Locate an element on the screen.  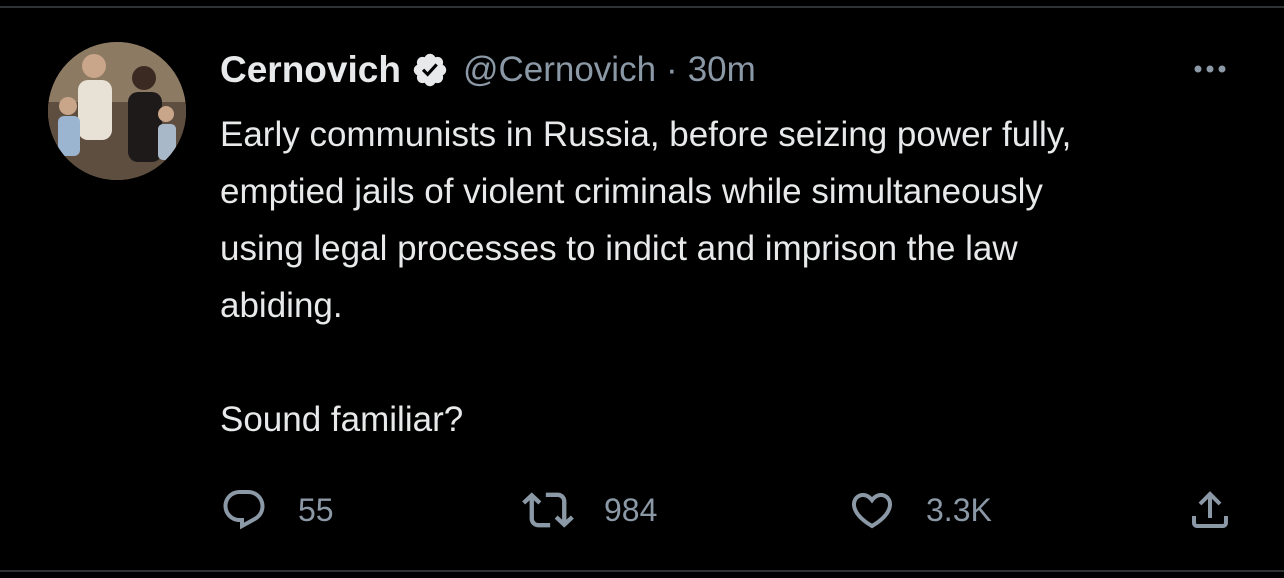
more-horizontal-icon is located at coordinates (1210, 69).